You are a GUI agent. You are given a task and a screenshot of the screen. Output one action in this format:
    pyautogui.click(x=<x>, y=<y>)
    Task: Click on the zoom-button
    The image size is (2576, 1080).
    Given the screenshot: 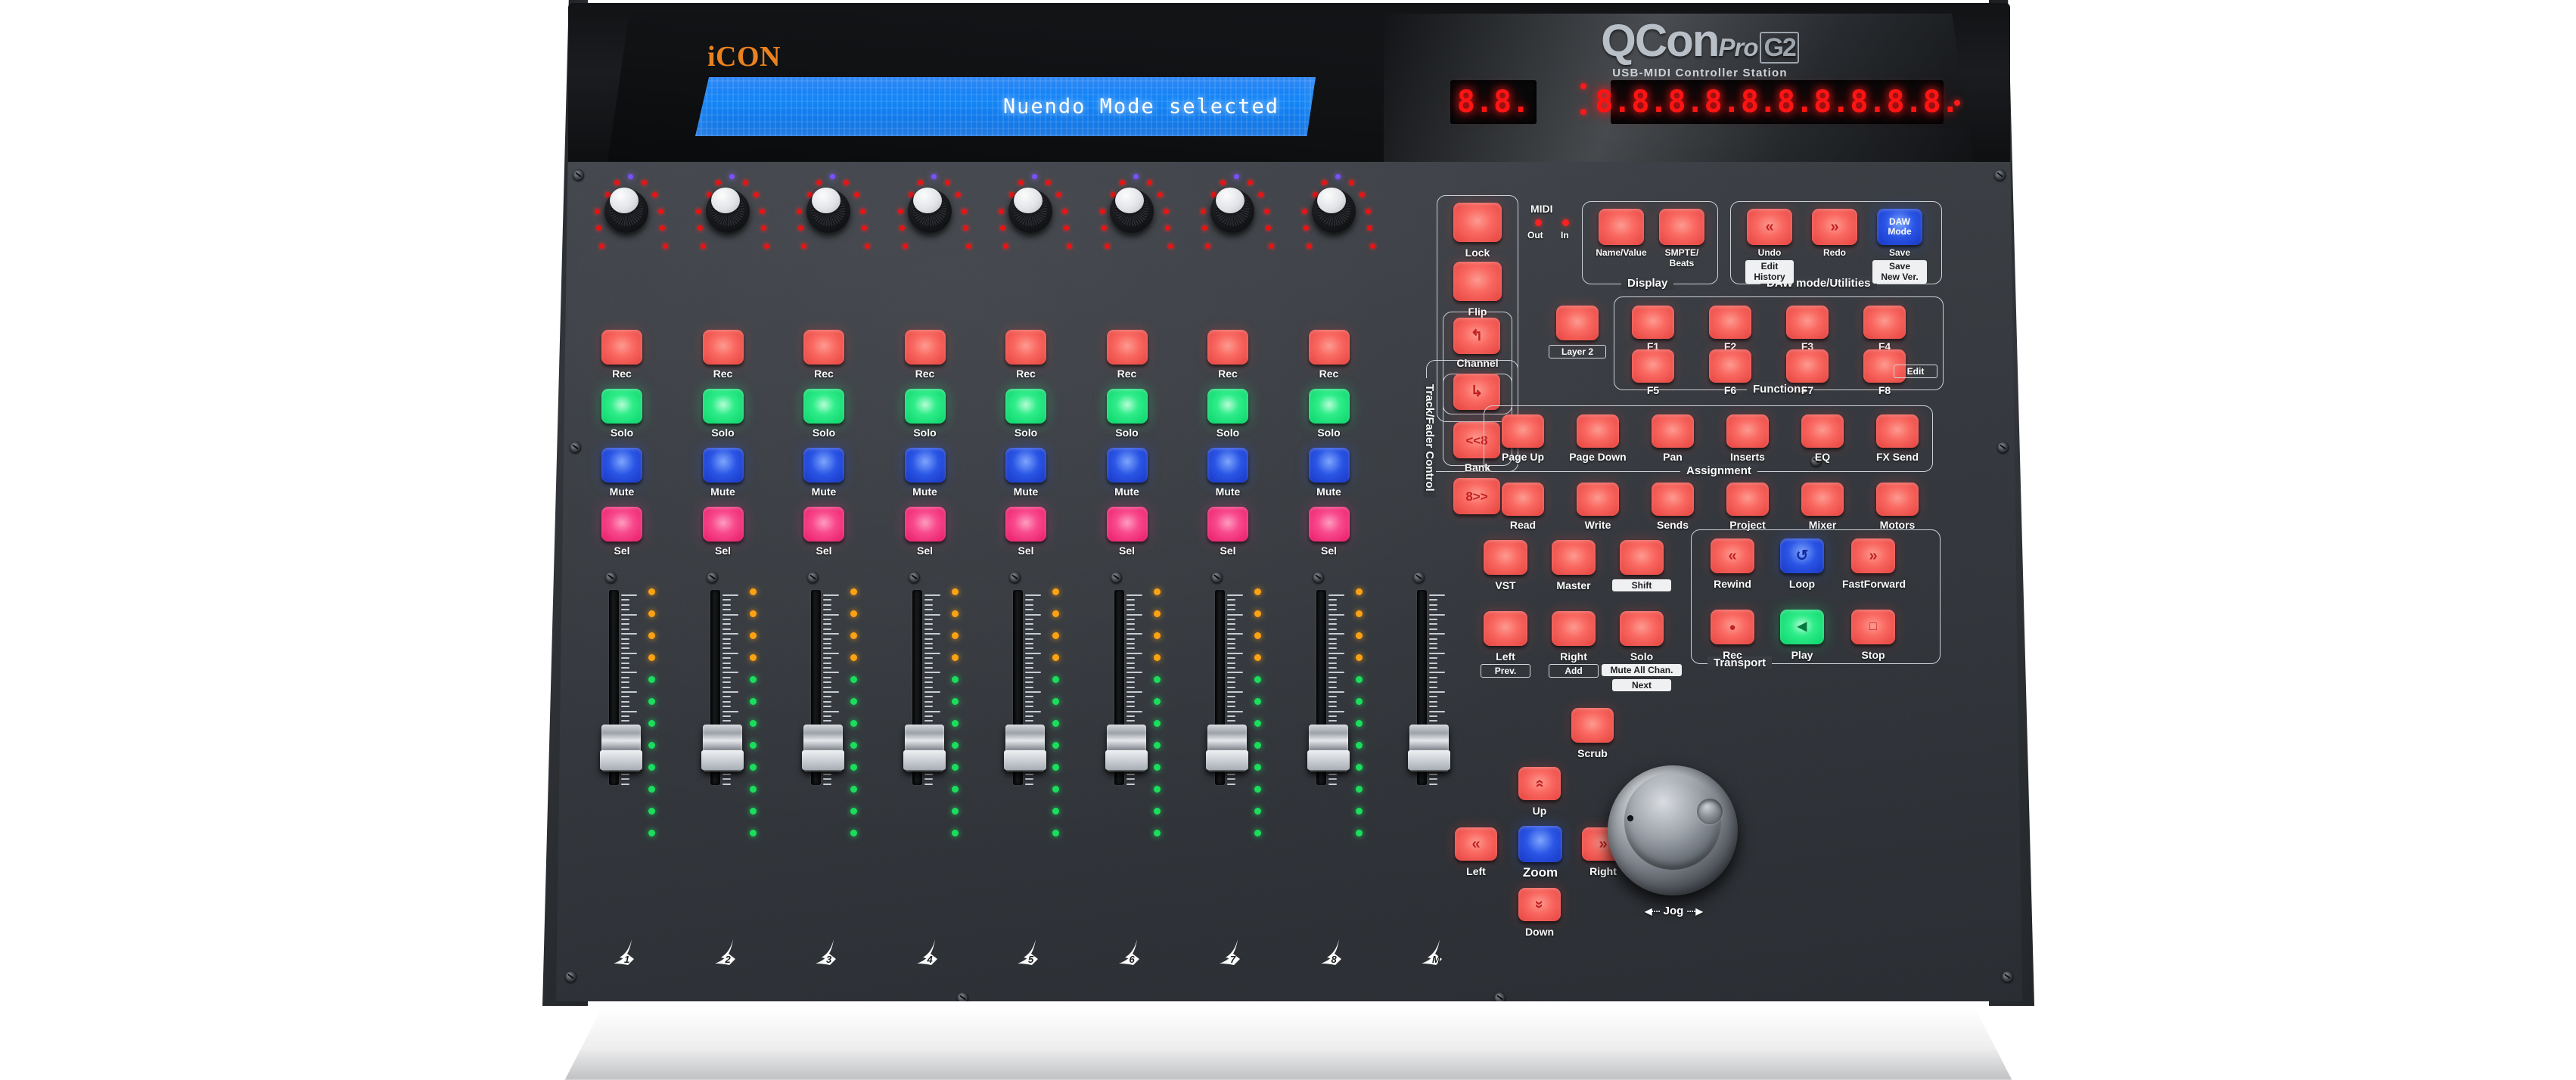 What is the action you would take?
    pyautogui.click(x=1540, y=844)
    